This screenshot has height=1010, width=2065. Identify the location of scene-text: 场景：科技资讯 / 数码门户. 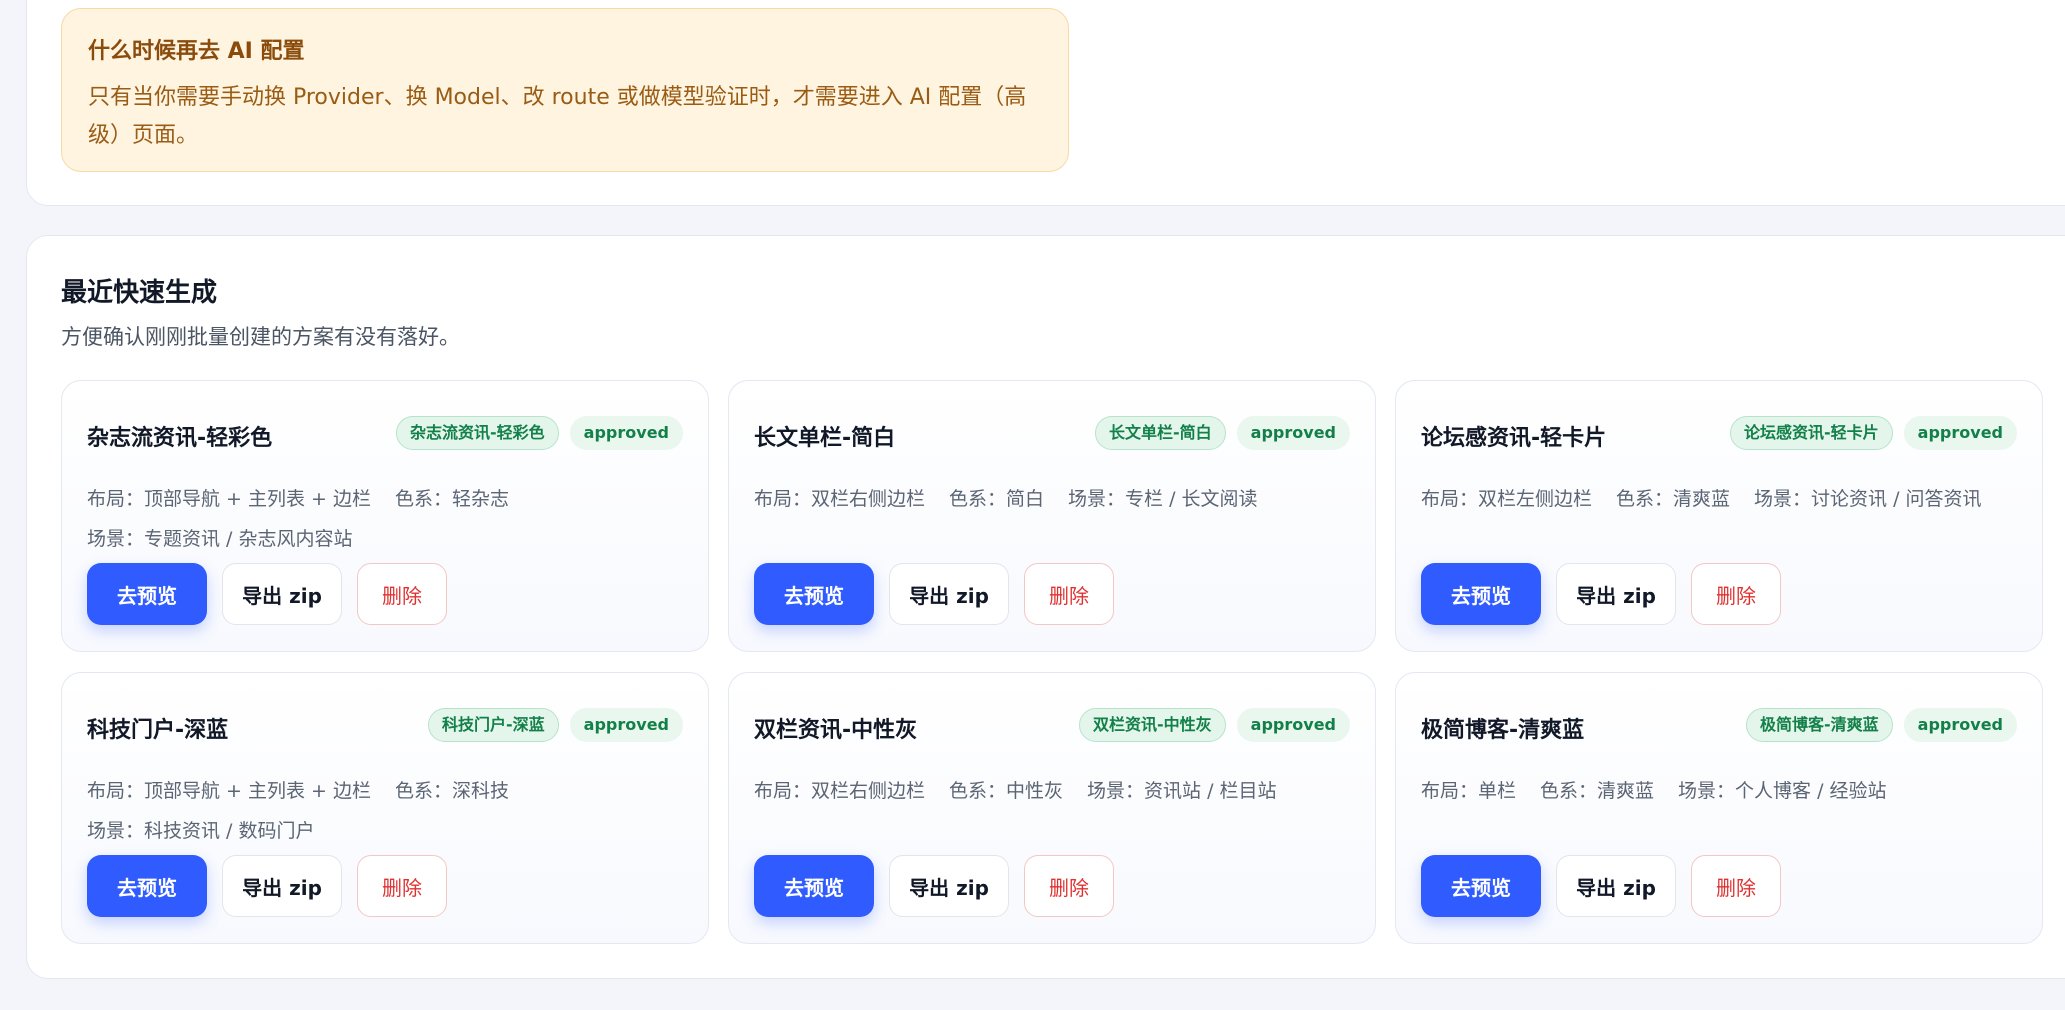
(201, 831).